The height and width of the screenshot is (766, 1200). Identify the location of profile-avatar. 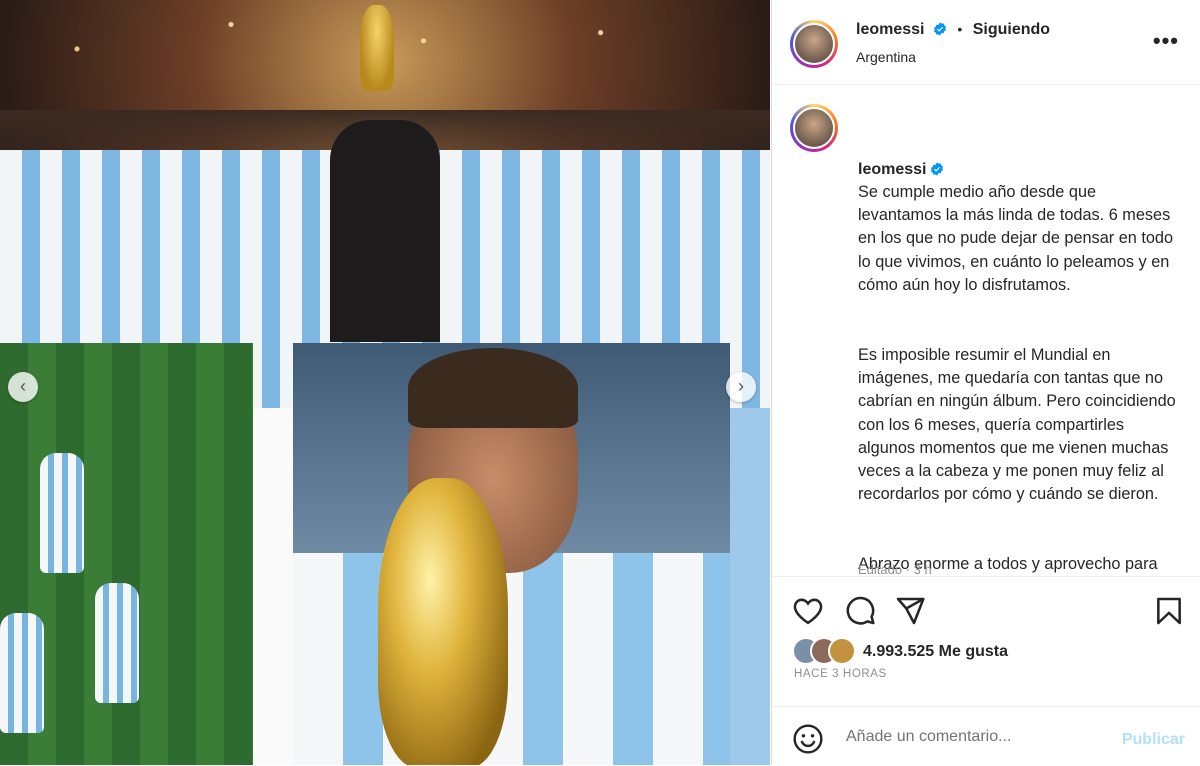
(814, 44).